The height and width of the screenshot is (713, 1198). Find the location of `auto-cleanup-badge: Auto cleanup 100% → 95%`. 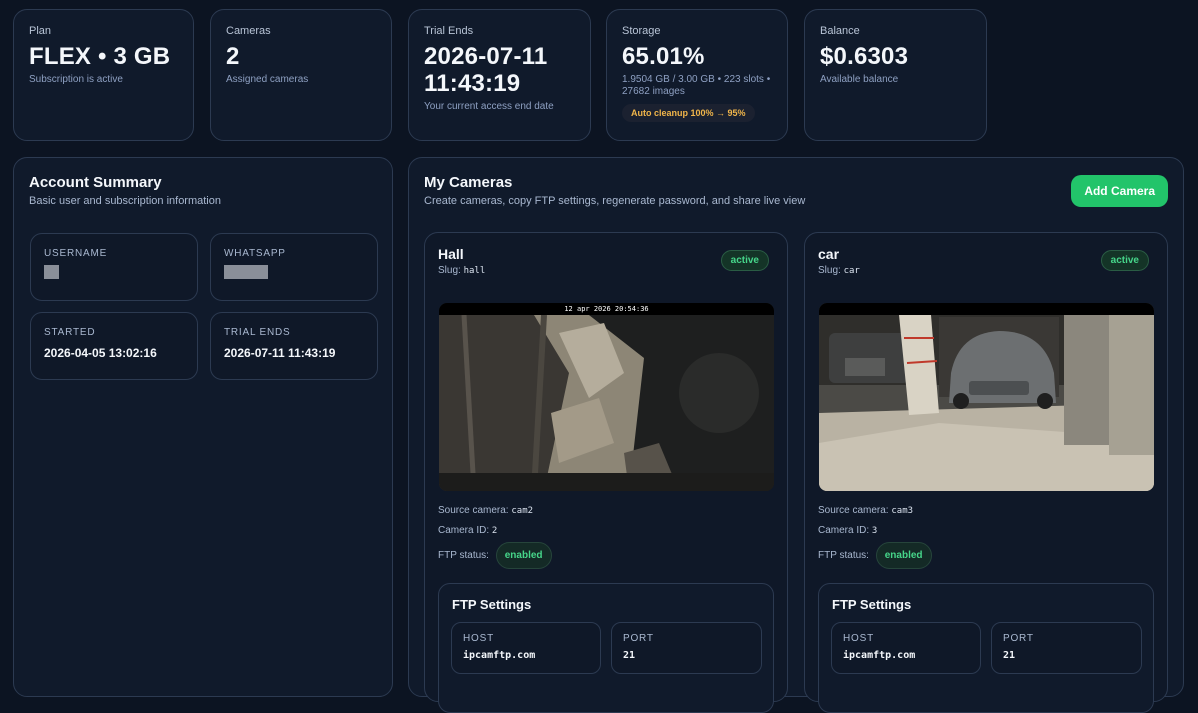

auto-cleanup-badge: Auto cleanup 100% → 95% is located at coordinates (688, 113).